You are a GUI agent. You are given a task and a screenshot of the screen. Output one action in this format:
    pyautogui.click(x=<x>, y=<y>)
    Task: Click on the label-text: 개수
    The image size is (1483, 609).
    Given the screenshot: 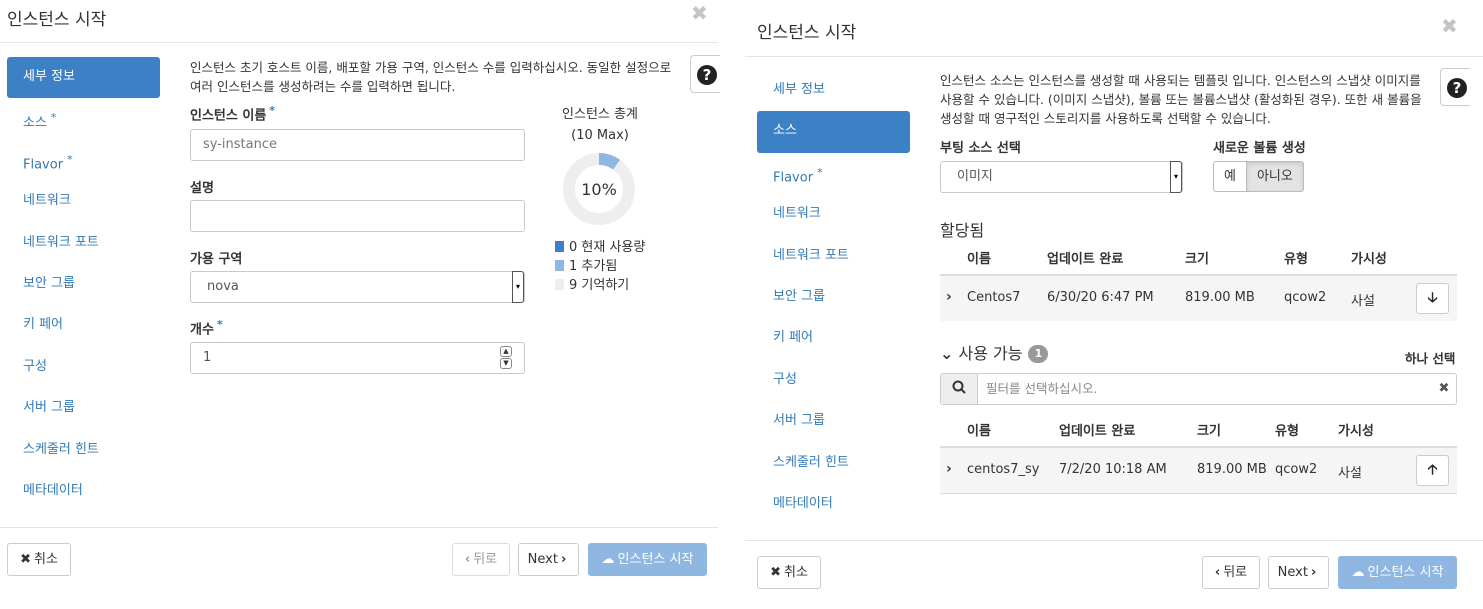 What is the action you would take?
    pyautogui.click(x=202, y=330)
    